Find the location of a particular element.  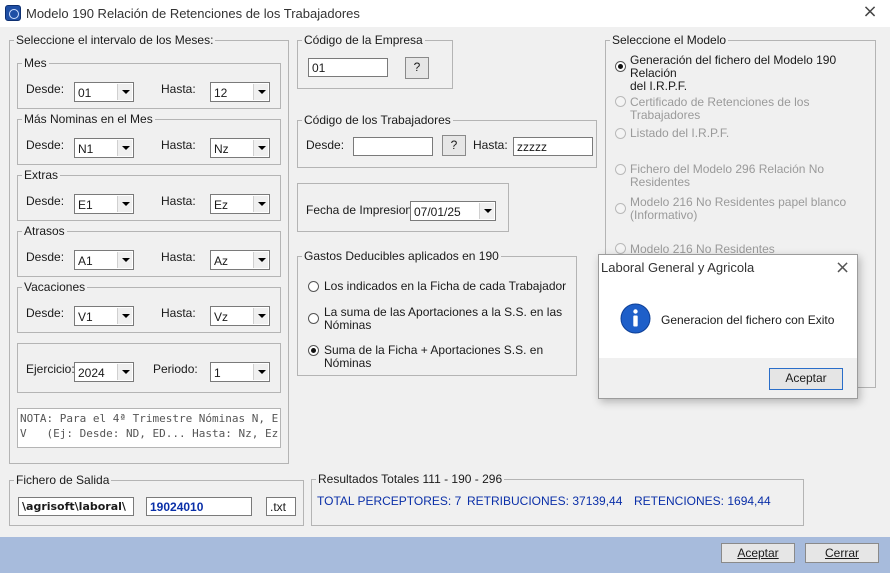

atrasos-hasta-combo: Az is located at coordinates (240, 260).